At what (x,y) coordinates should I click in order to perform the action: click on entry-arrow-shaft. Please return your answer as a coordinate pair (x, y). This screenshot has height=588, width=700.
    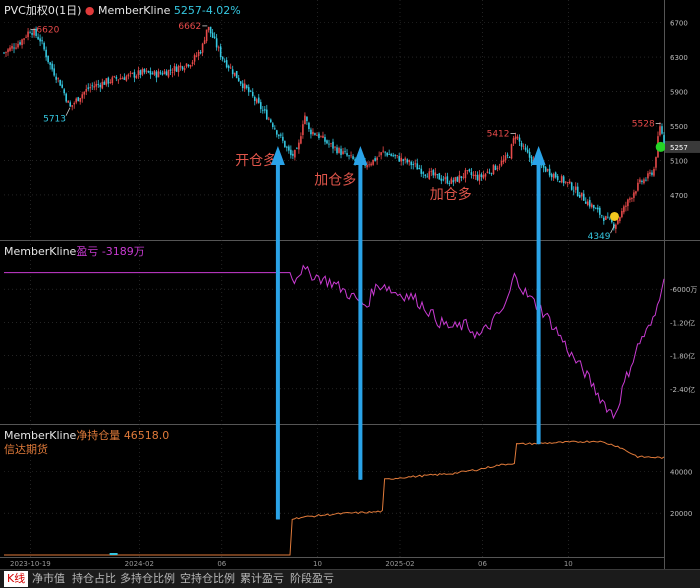
    Looking at the image, I should click on (277, 340).